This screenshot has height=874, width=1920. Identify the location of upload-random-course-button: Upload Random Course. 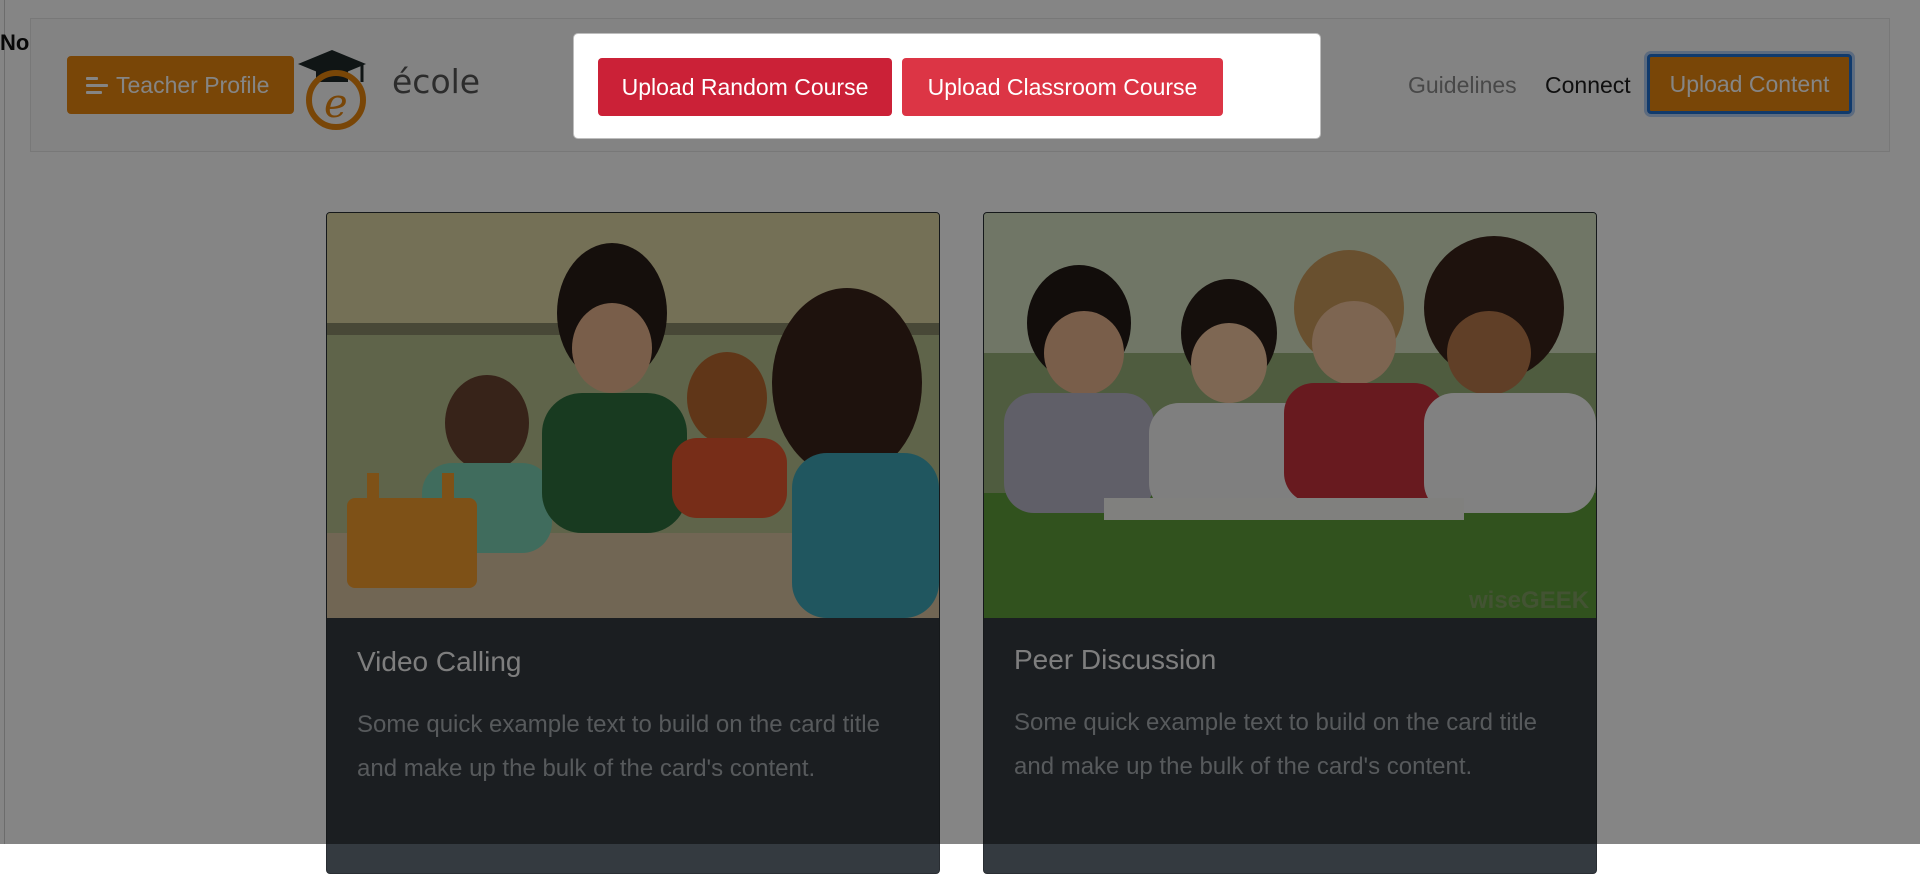
(745, 87).